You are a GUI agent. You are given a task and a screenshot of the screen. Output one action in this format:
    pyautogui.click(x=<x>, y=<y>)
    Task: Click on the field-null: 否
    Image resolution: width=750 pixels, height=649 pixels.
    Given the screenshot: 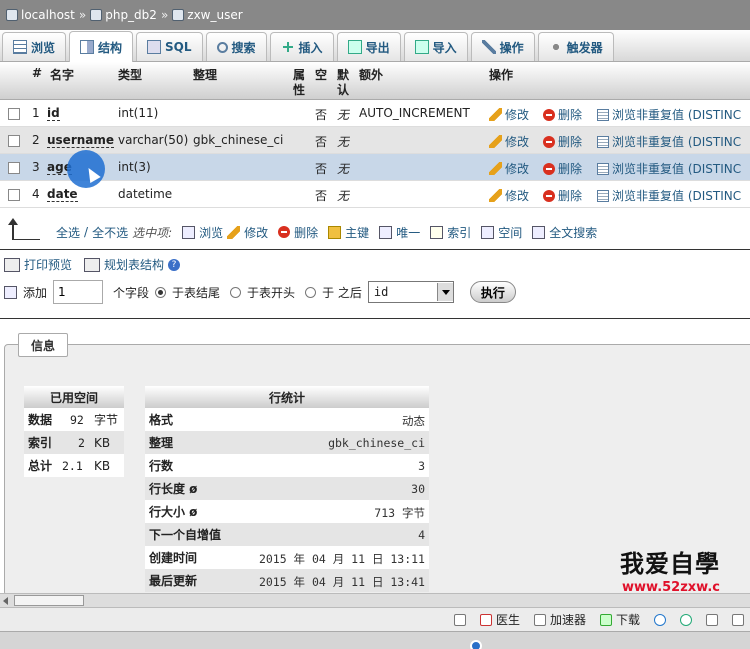 What is the action you would take?
    pyautogui.click(x=321, y=169)
    